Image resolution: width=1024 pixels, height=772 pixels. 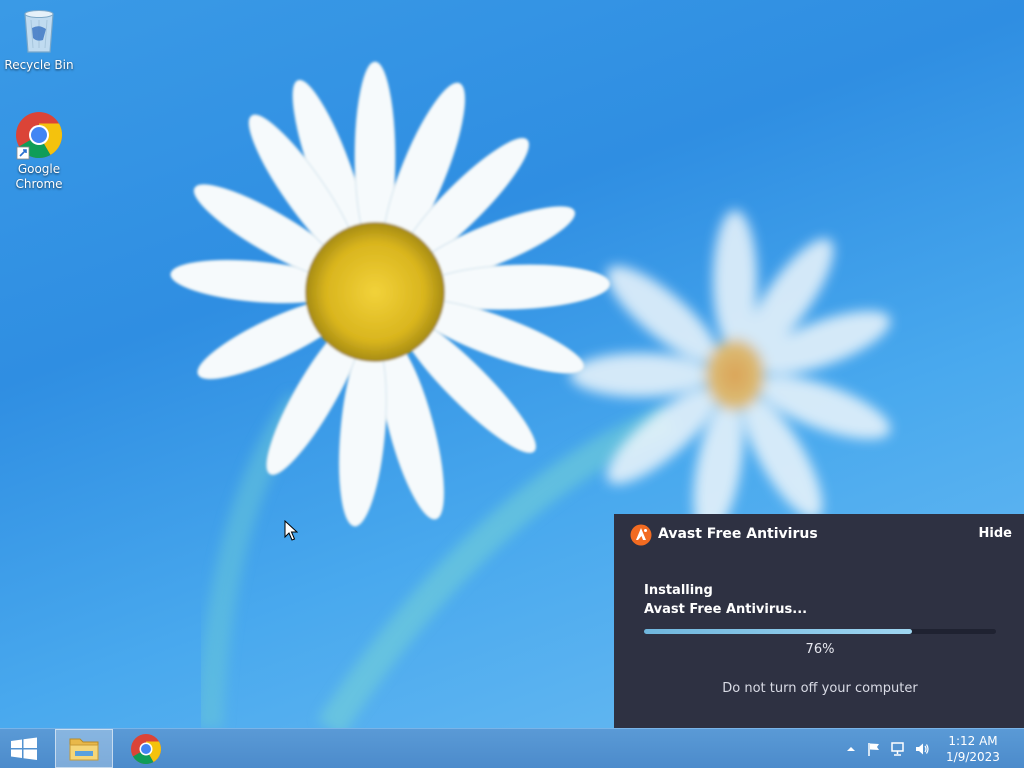 What do you see at coordinates (39, 176) in the screenshot?
I see `google-chrome-label: Google Chrome` at bounding box center [39, 176].